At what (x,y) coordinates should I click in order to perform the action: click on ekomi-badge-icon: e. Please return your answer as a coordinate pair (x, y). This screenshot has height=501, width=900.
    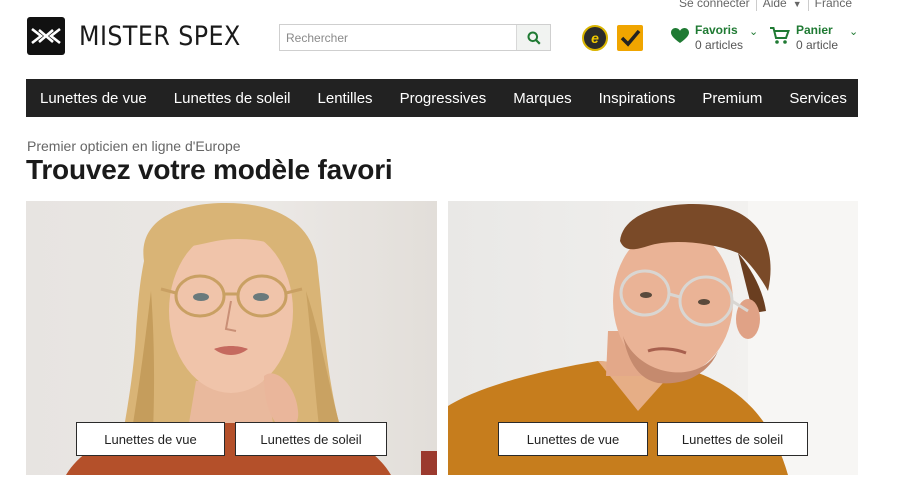
    Looking at the image, I should click on (595, 38).